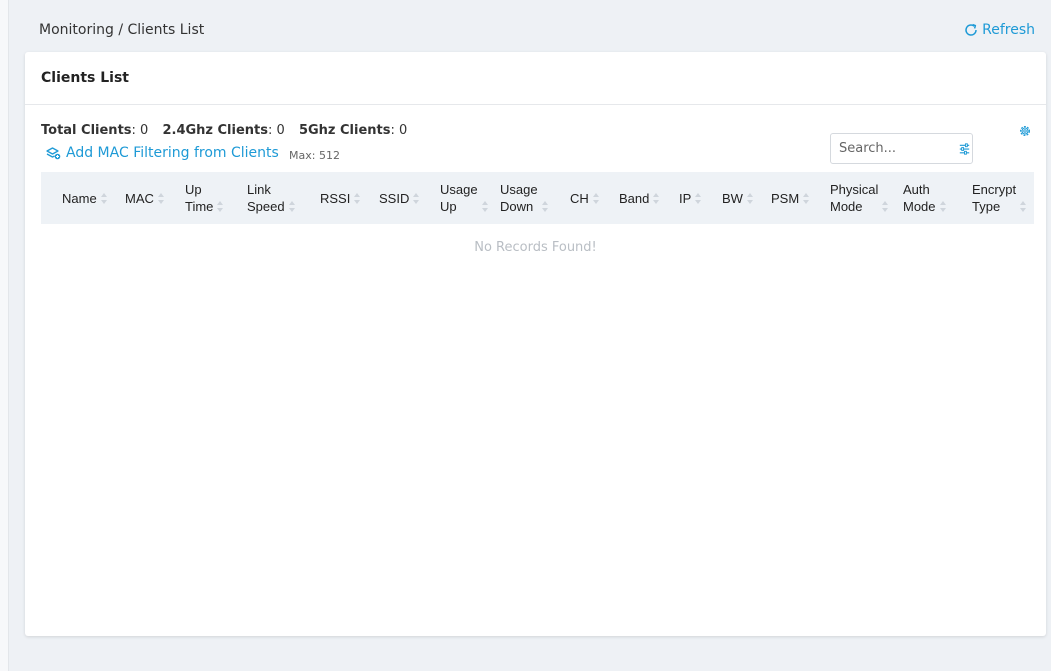 The image size is (1051, 671). What do you see at coordinates (53, 153) in the screenshot?
I see `layers-plus-icon` at bounding box center [53, 153].